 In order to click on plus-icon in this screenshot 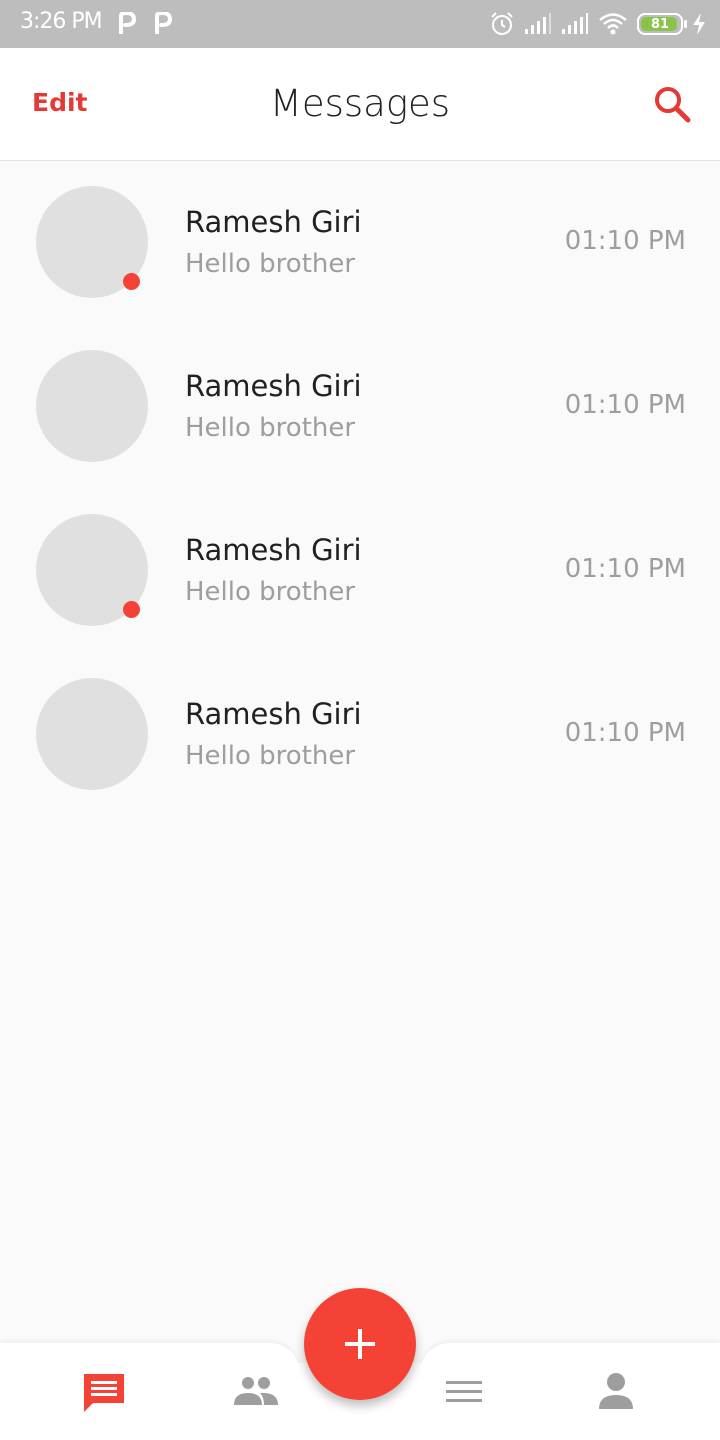, I will do `click(360, 1344)`.